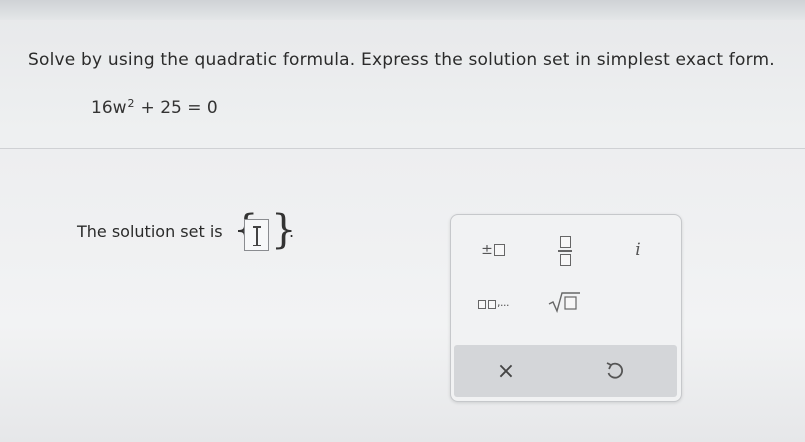 This screenshot has width=805, height=442. I want to click on solution-label: The solution set is, so click(150, 231).